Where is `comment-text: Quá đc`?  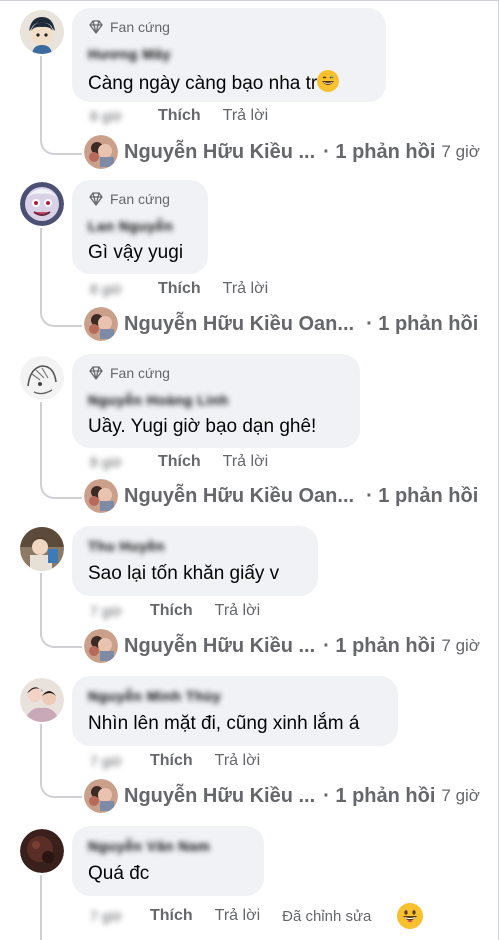
comment-text: Quá đc is located at coordinates (119, 873).